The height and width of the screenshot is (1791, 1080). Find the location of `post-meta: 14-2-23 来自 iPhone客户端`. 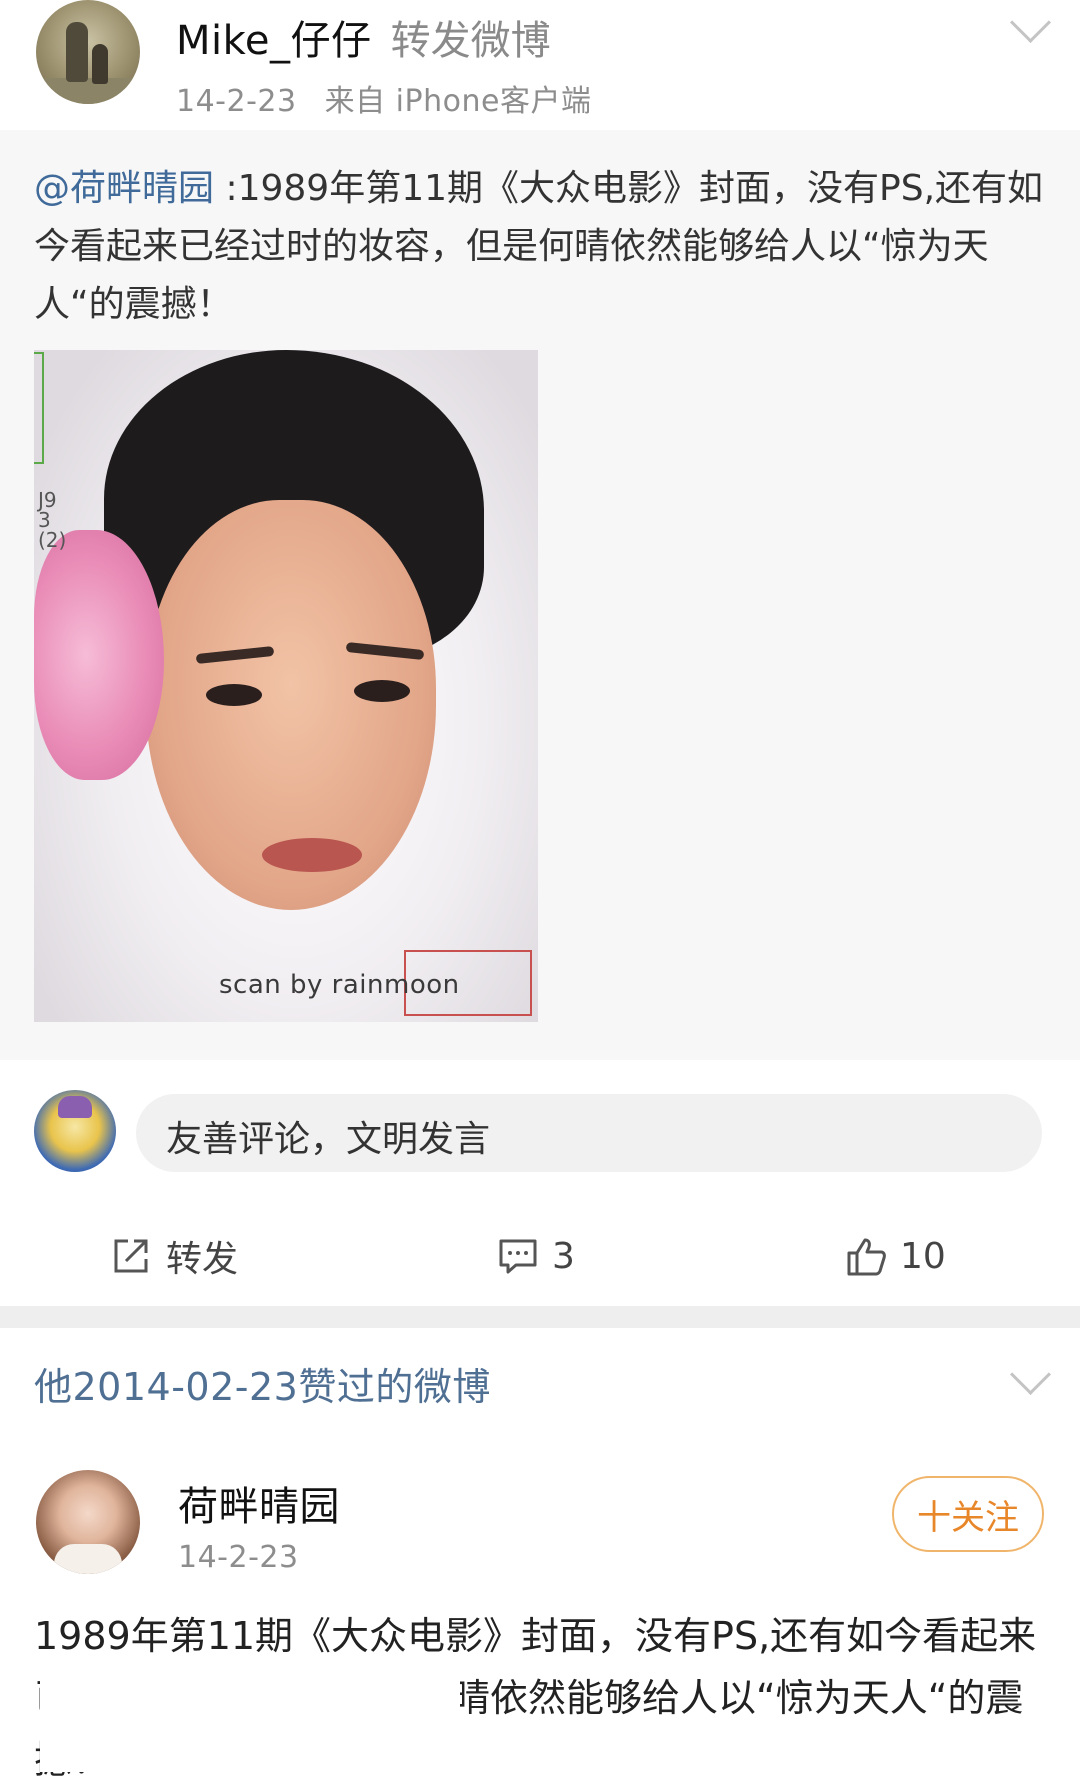

post-meta: 14-2-23 来自 iPhone客户端 is located at coordinates (383, 98).